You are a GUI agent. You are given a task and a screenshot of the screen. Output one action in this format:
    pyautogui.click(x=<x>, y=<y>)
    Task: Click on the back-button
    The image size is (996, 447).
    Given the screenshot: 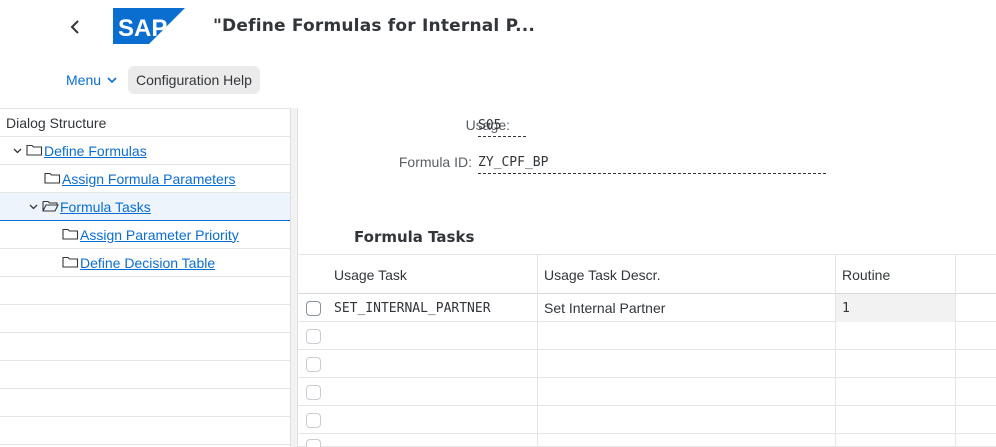 What is the action you would take?
    pyautogui.click(x=75, y=27)
    